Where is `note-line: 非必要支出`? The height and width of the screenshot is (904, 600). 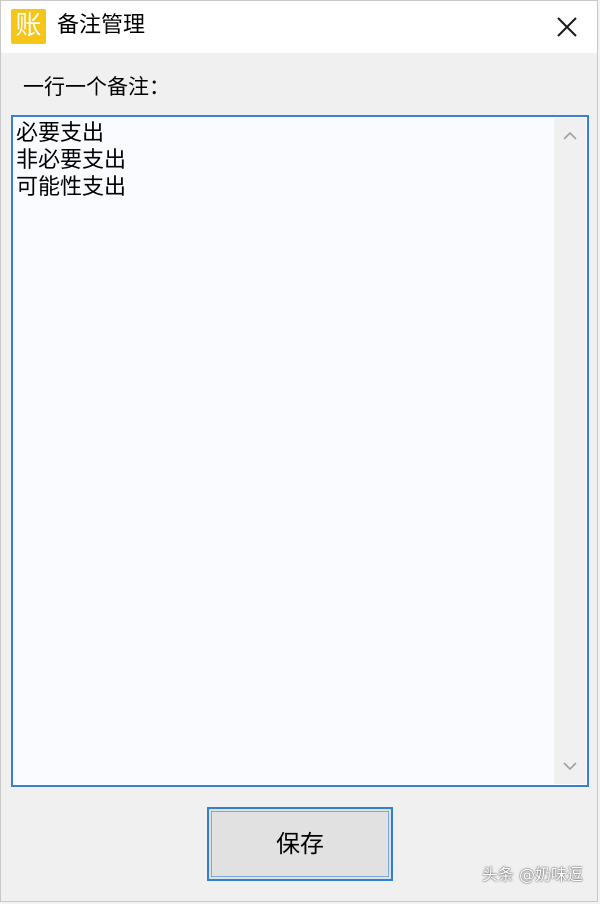
note-line: 非必要支出 is located at coordinates (284, 160).